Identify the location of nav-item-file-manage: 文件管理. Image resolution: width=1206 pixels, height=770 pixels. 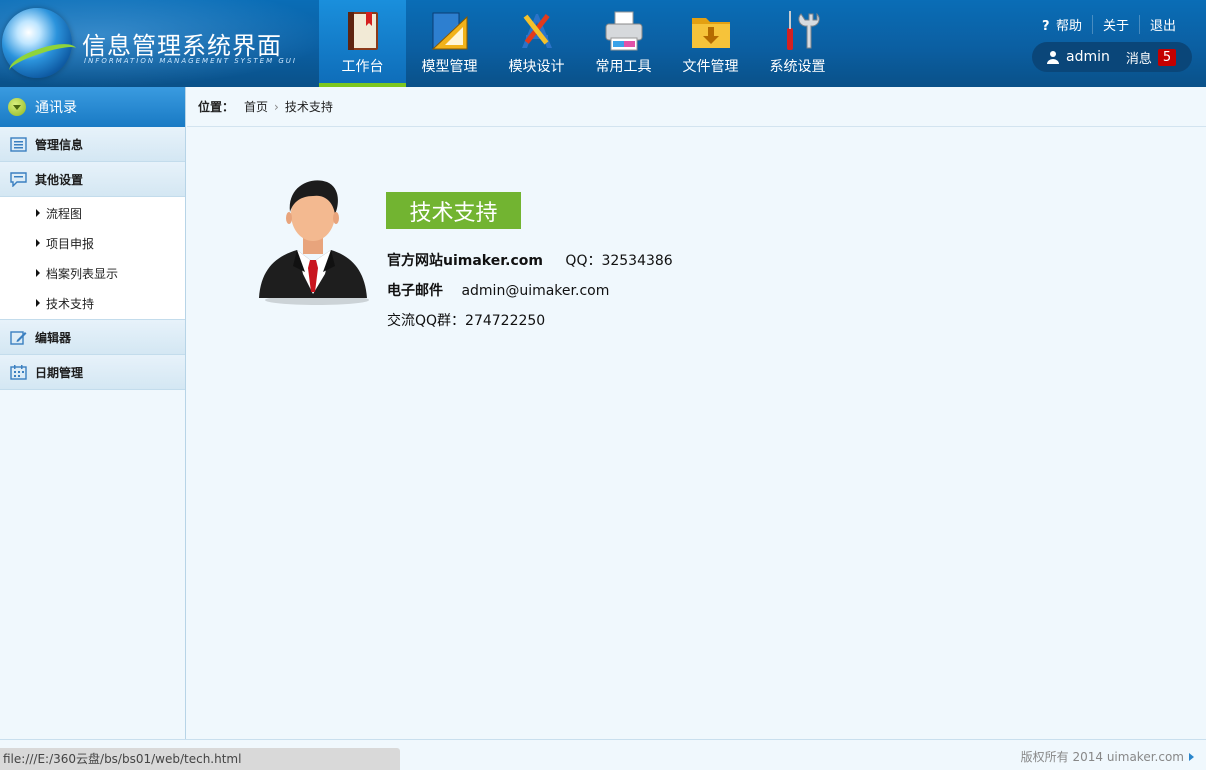
(710, 43).